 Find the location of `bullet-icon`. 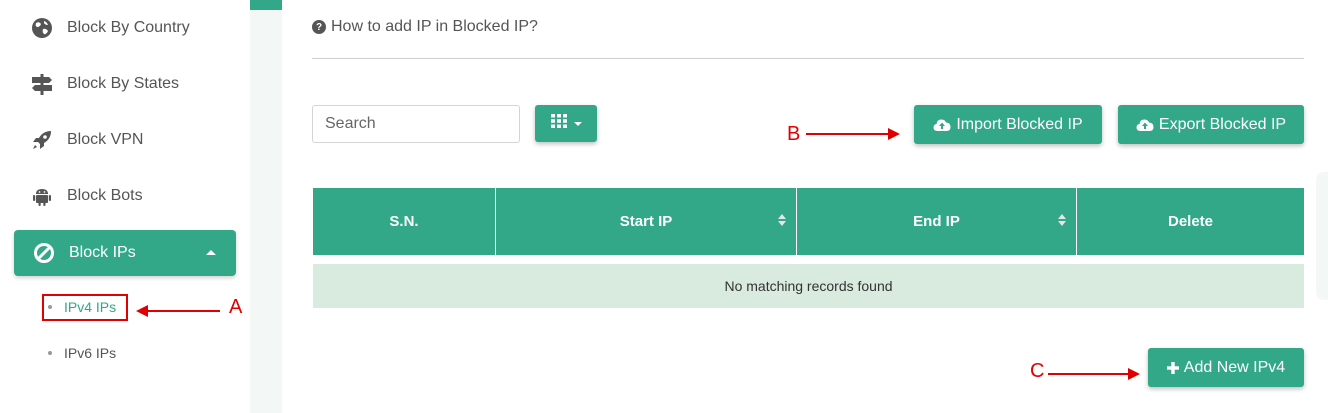

bullet-icon is located at coordinates (50, 353).